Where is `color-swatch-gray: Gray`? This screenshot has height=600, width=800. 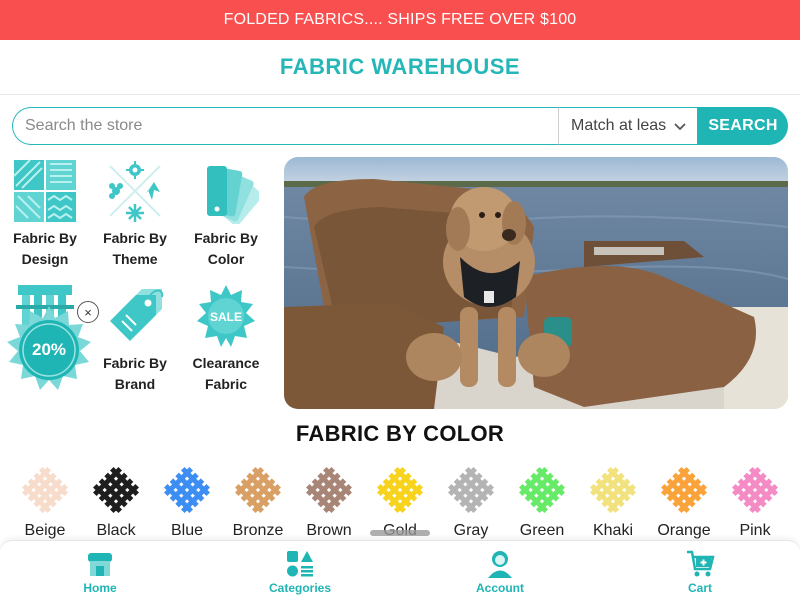
color-swatch-gray: Gray is located at coordinates (471, 501).